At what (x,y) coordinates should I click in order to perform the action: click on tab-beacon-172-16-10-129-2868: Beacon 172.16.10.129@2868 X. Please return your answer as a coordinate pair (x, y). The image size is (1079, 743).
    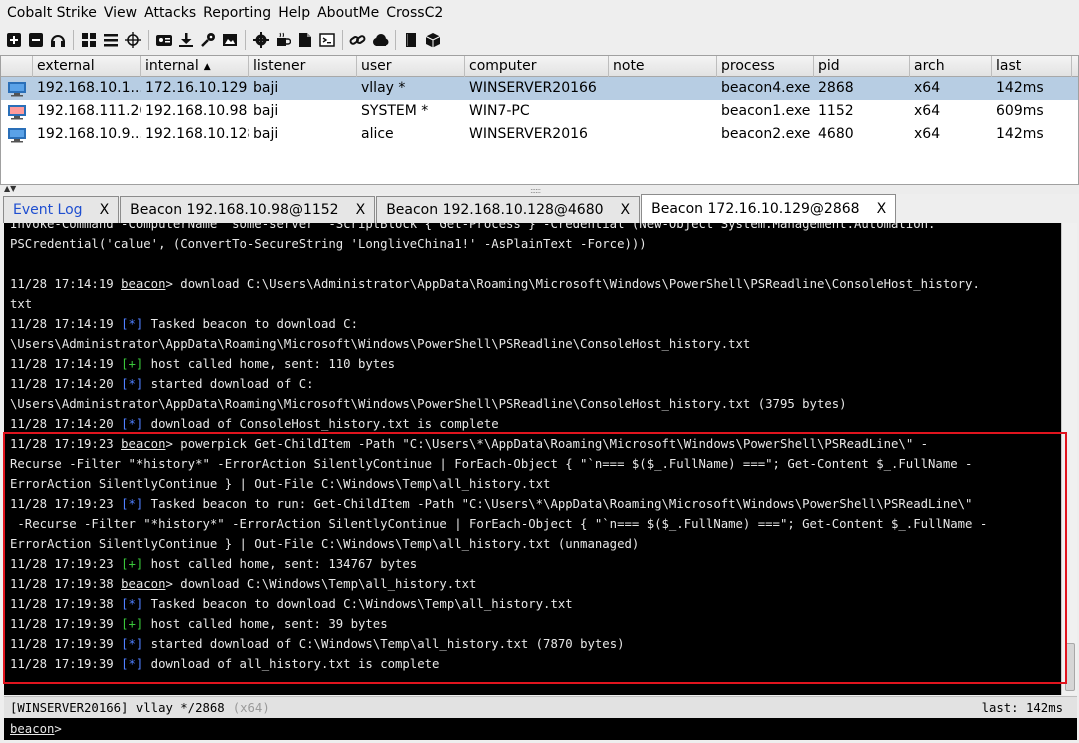
    Looking at the image, I should click on (769, 208).